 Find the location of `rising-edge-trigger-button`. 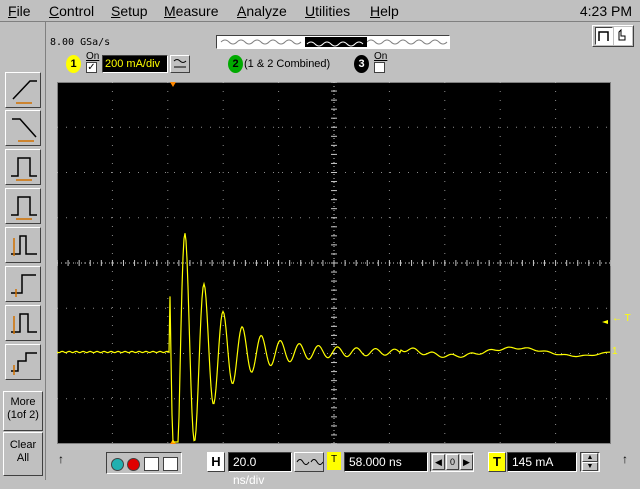

rising-edge-trigger-button is located at coordinates (23, 90).